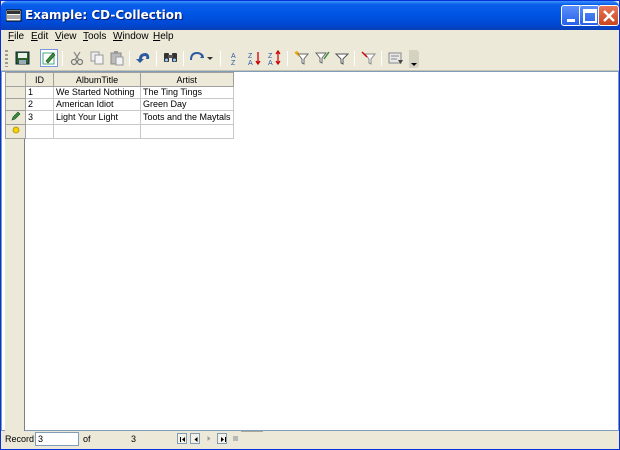 The width and height of the screenshot is (620, 450). Describe the element at coordinates (97, 104) in the screenshot. I see `cell-albumtitle: American Idiot` at that location.